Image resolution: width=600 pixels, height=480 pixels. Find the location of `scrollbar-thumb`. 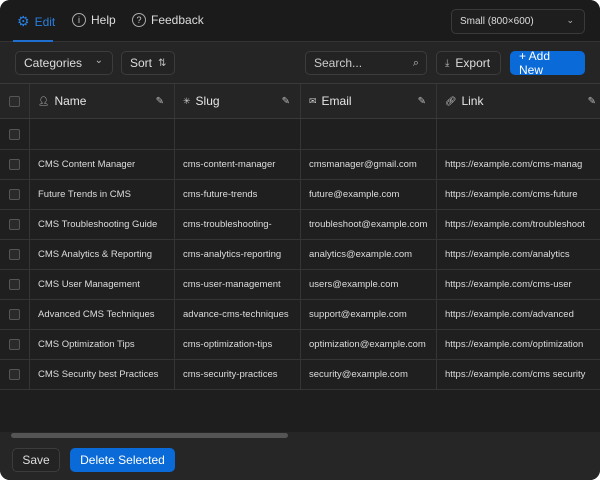

scrollbar-thumb is located at coordinates (149, 435).